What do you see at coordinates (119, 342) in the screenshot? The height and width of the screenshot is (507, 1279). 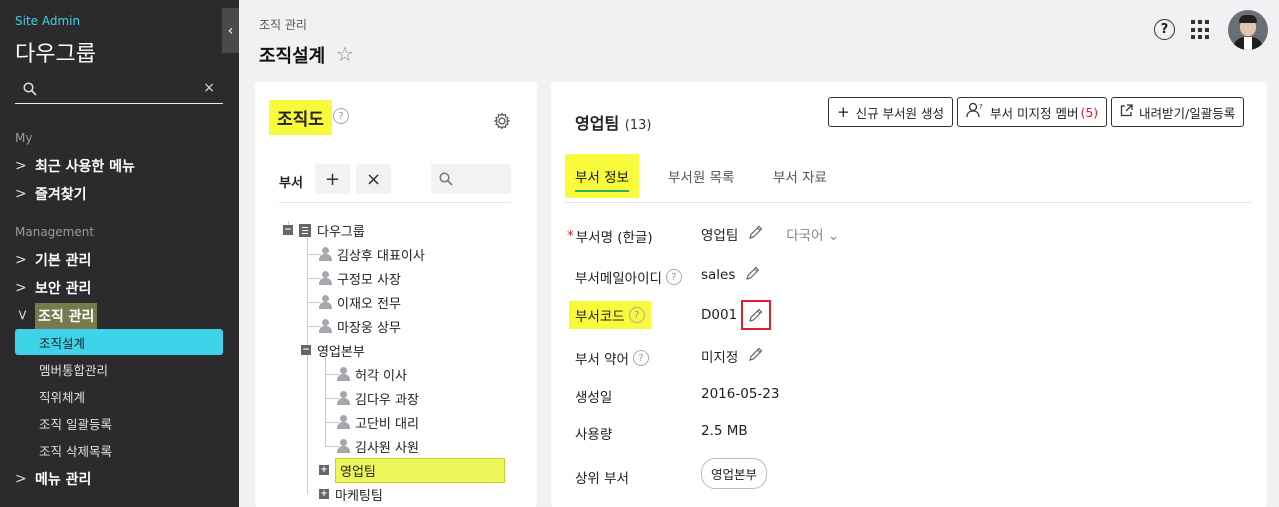 I see `sidebar-sub-org-design: 조직설계` at bounding box center [119, 342].